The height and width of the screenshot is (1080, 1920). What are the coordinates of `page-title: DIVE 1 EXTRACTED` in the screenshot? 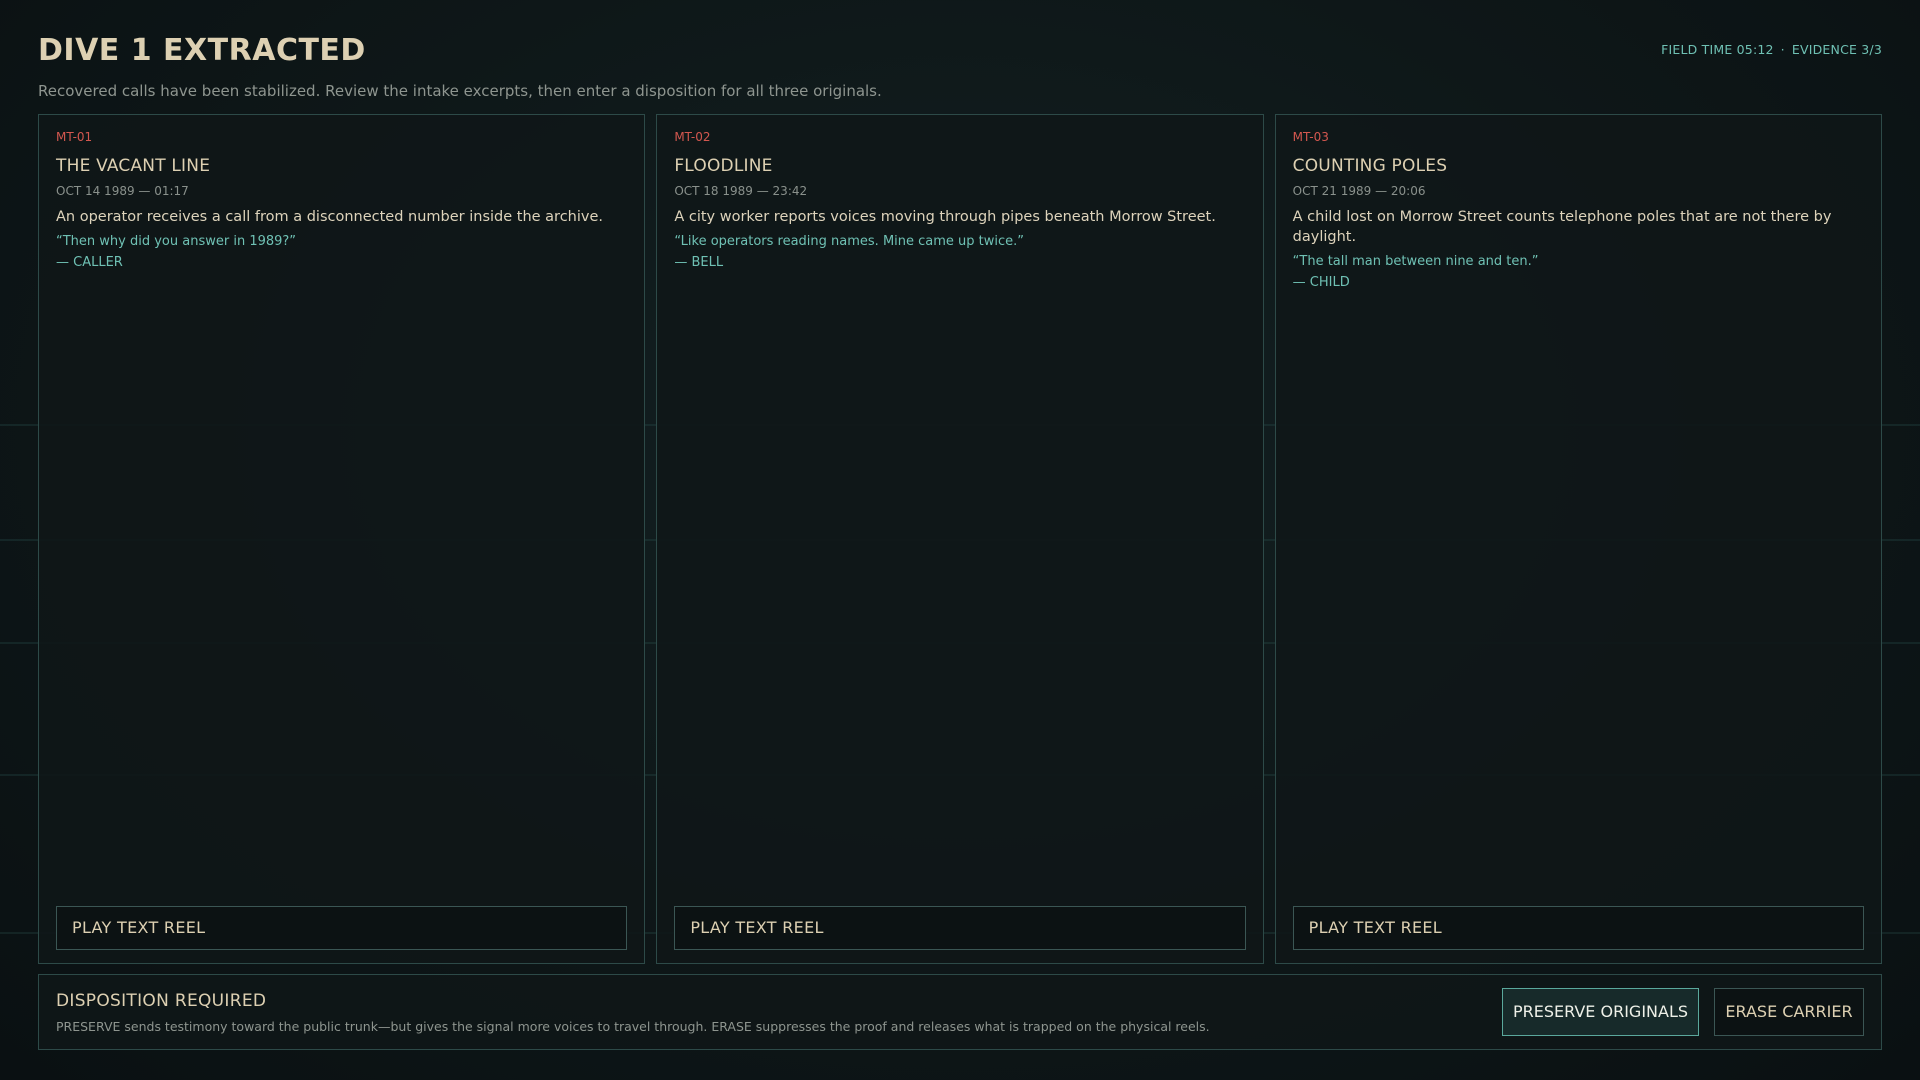 It's located at (202, 50).